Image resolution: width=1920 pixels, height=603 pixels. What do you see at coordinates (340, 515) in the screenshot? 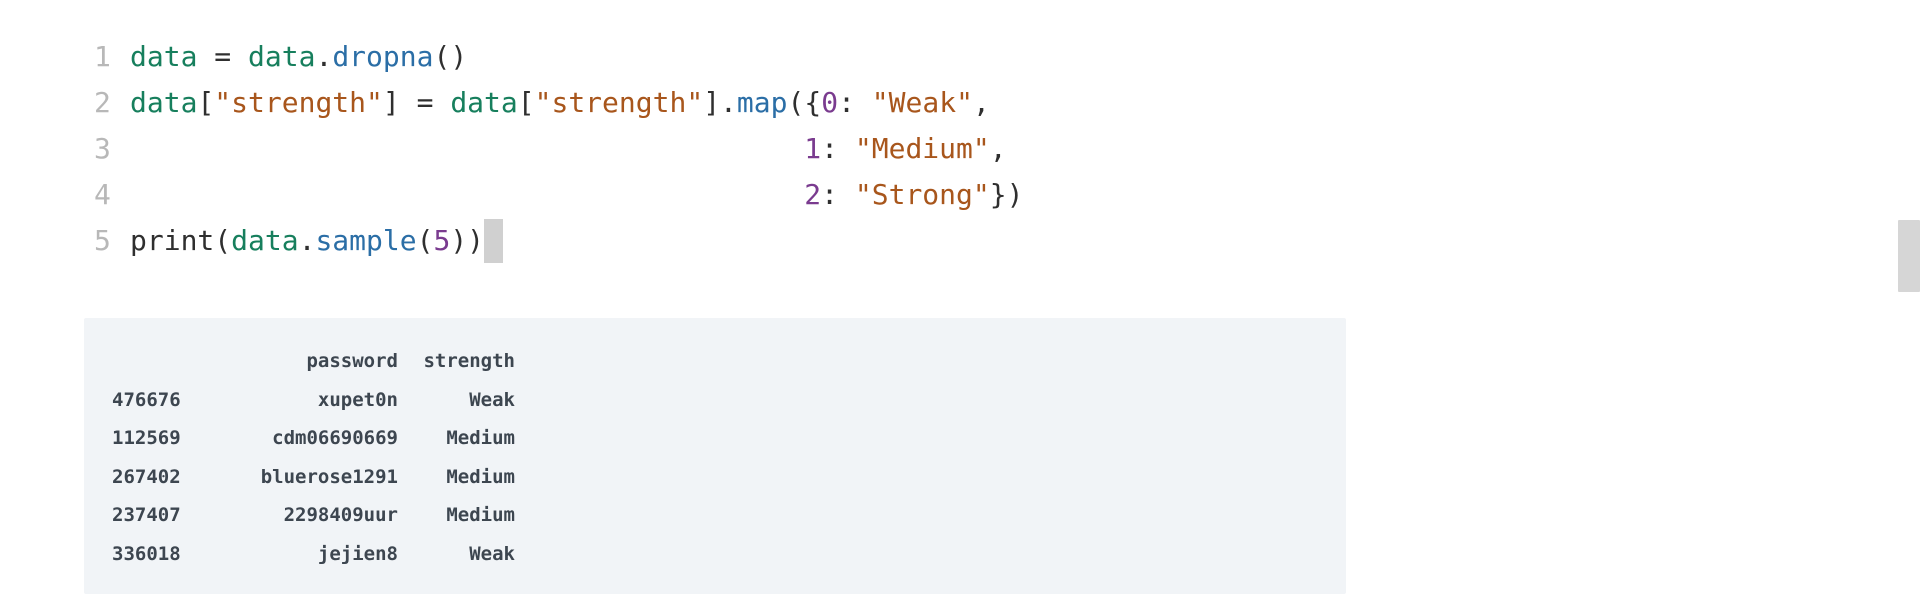
I see `password-cell: 2298409uur` at bounding box center [340, 515].